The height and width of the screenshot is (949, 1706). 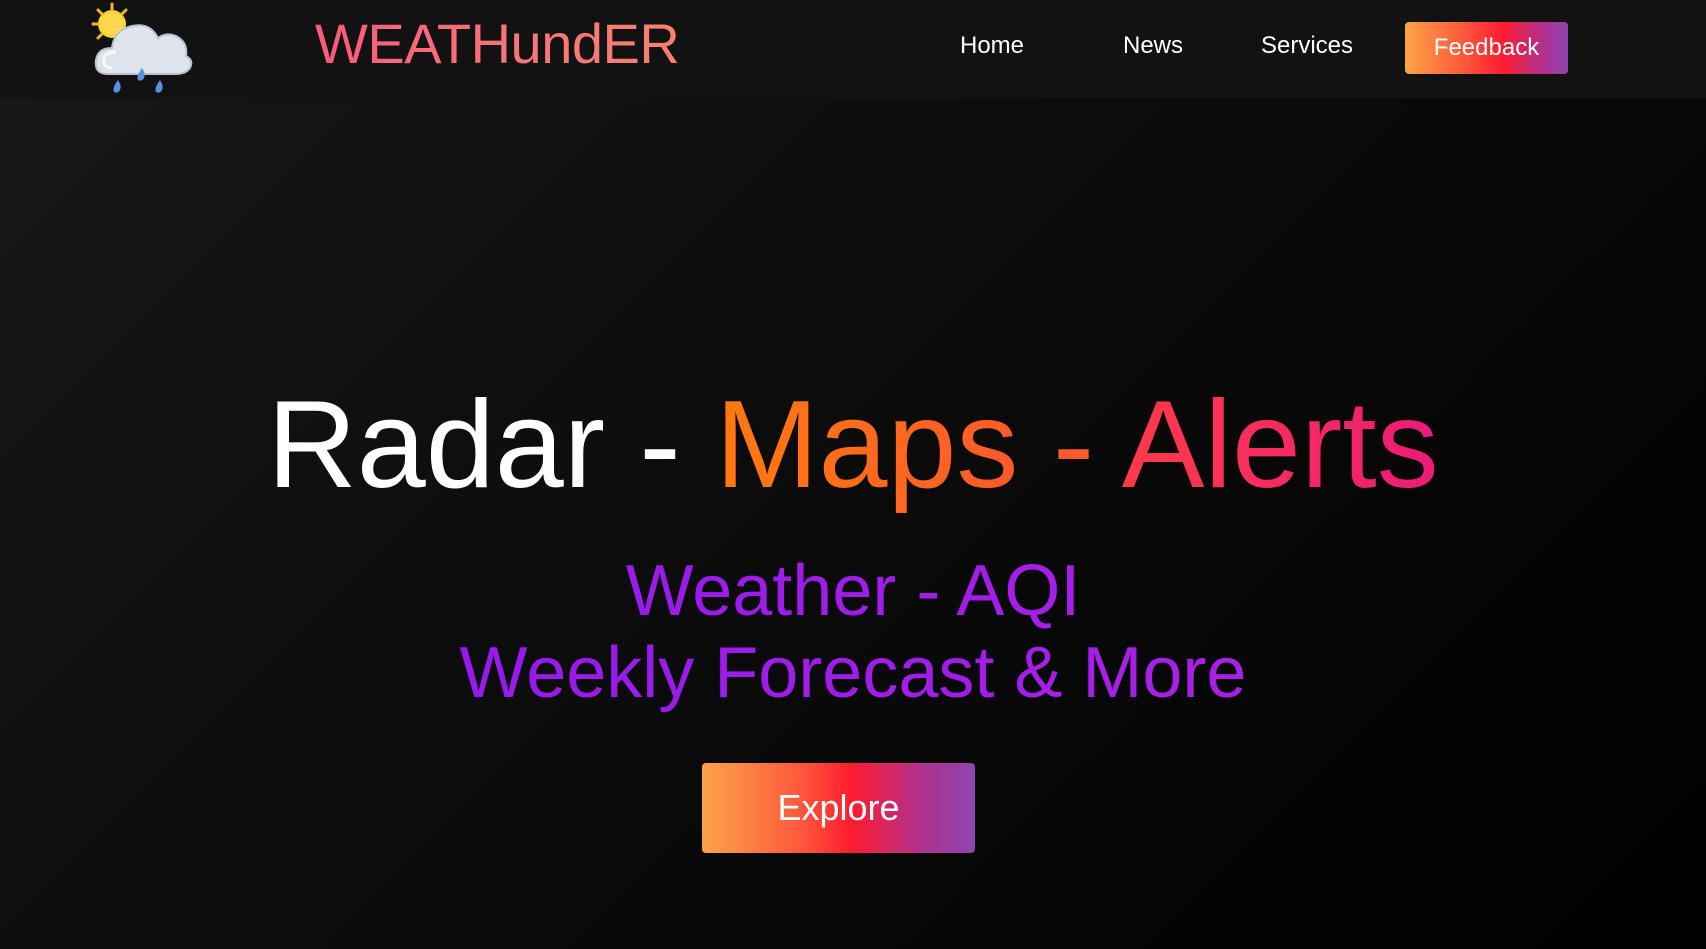 I want to click on hero-title: Radar - Maps - Alerts, so click(x=853, y=445).